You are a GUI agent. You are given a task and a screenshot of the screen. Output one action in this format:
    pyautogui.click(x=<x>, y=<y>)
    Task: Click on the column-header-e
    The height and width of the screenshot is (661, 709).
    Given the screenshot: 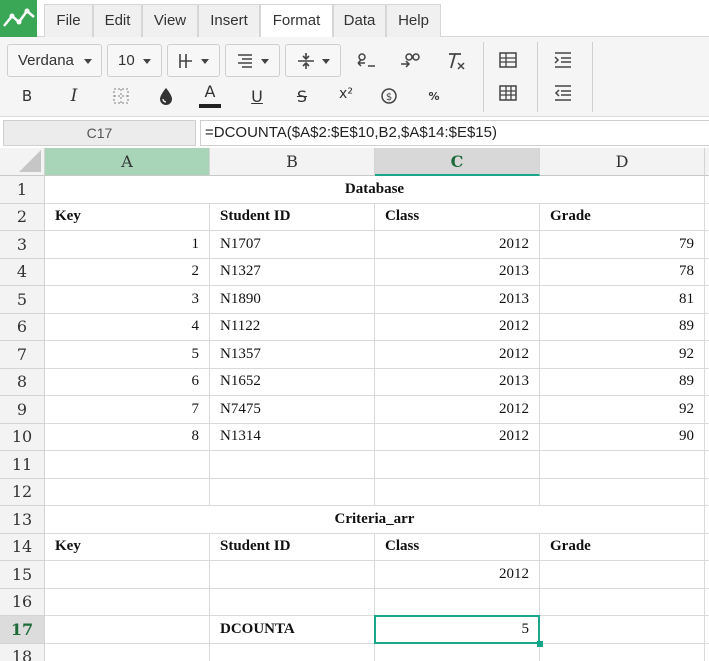 What is the action you would take?
    pyautogui.click(x=707, y=162)
    